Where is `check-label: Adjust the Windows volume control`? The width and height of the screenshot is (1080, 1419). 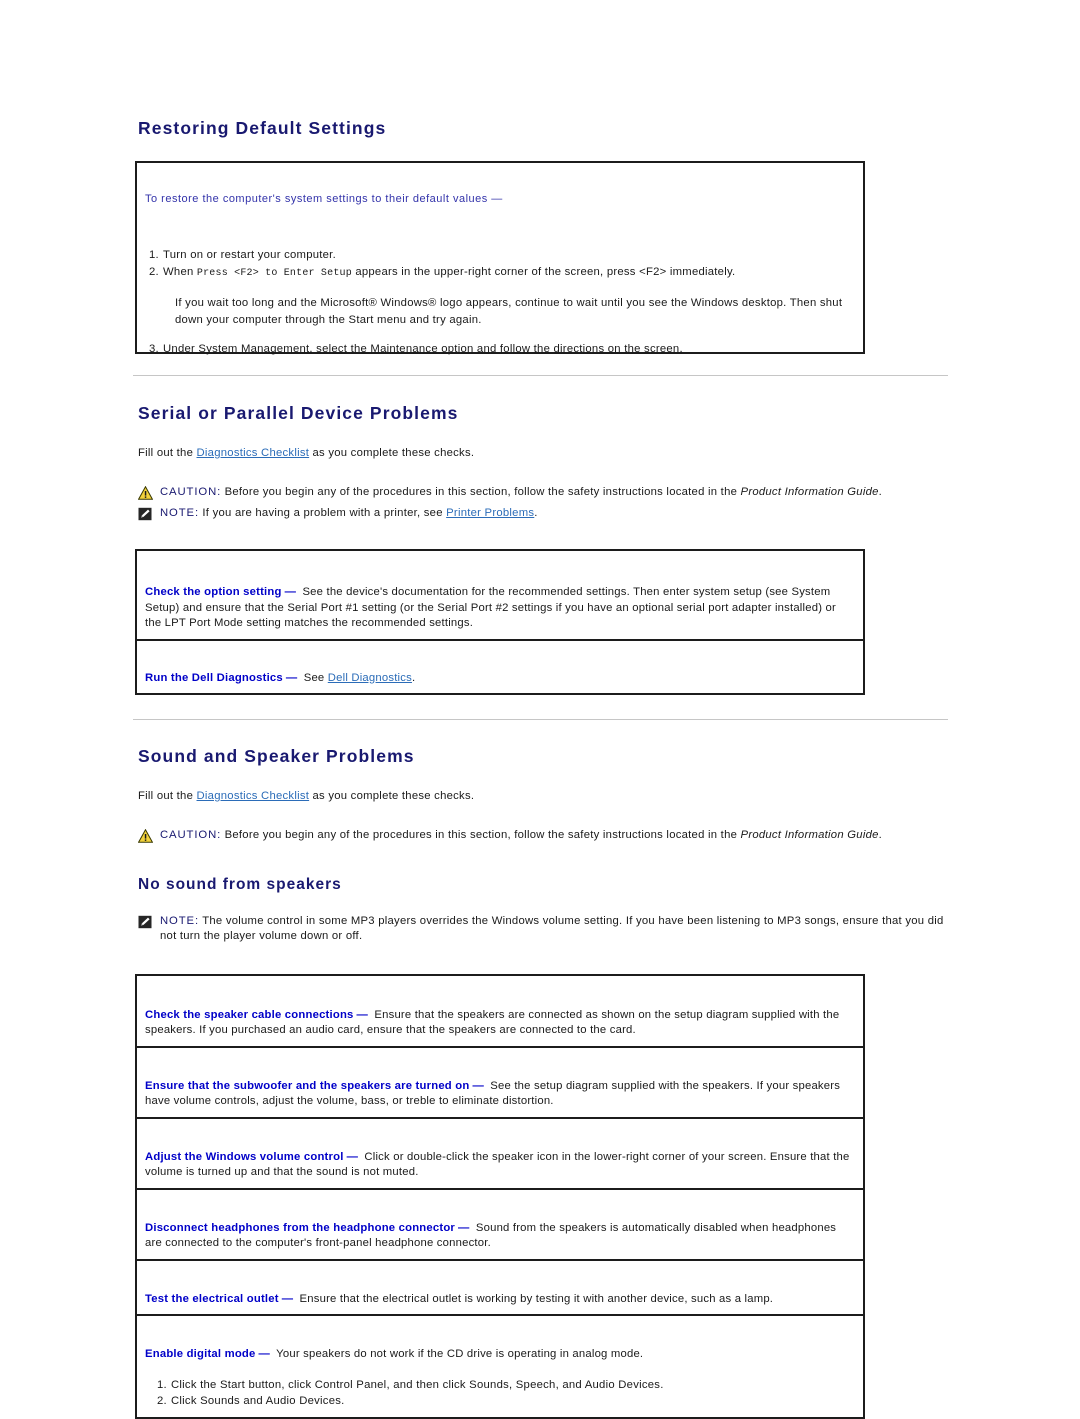
check-label: Adjust the Windows volume control is located at coordinates (244, 1156).